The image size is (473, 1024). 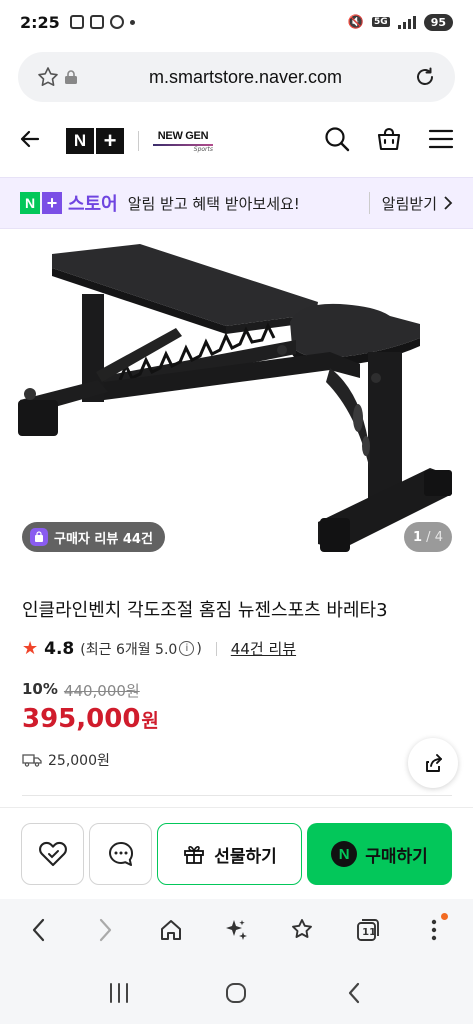 I want to click on sale-price: 395,000 원, so click(x=90, y=719).